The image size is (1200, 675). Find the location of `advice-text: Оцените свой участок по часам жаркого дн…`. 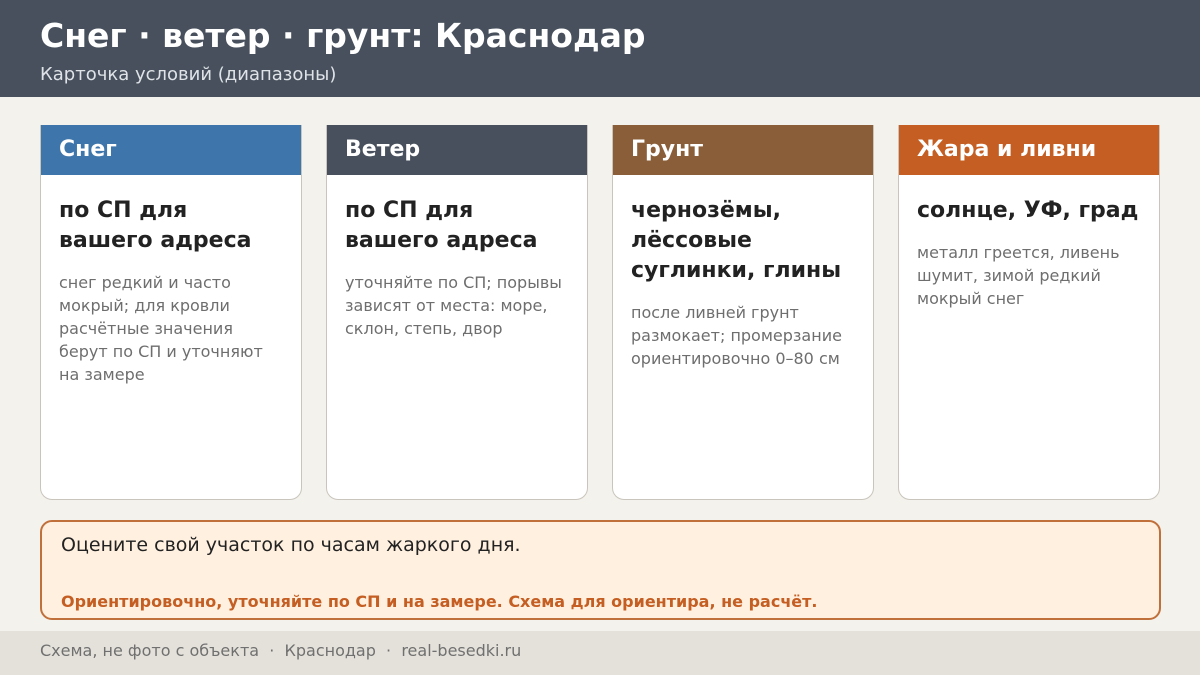

advice-text: Оцените свой участок по часам жаркого дн… is located at coordinates (291, 545).